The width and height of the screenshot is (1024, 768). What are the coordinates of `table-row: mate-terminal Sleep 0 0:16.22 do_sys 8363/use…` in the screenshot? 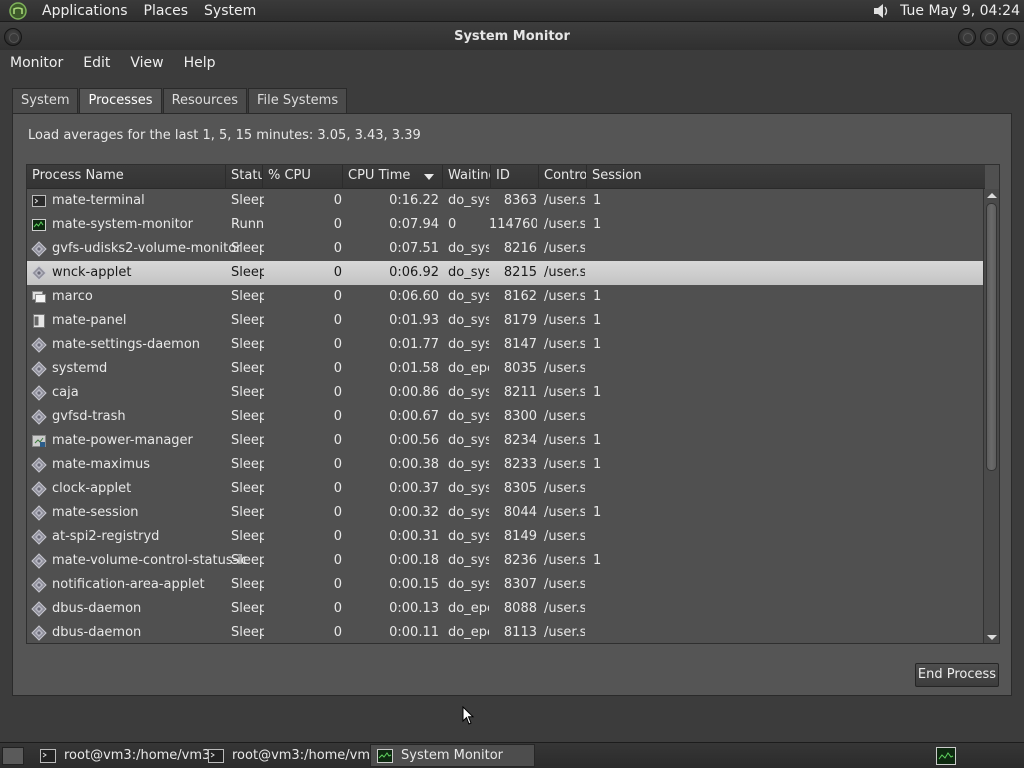 It's located at (506, 201).